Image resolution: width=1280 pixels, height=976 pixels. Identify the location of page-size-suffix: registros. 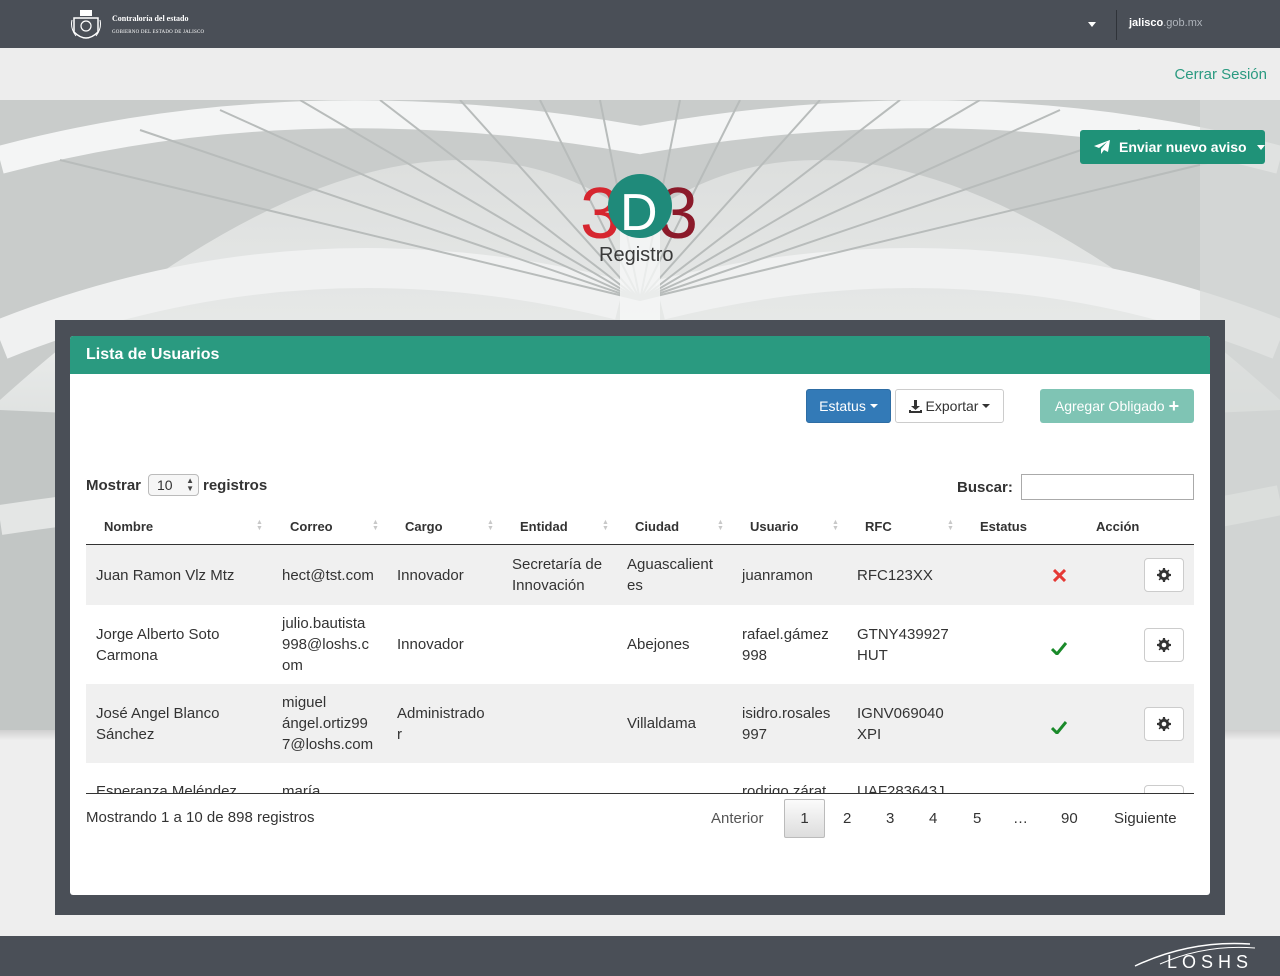
(235, 485).